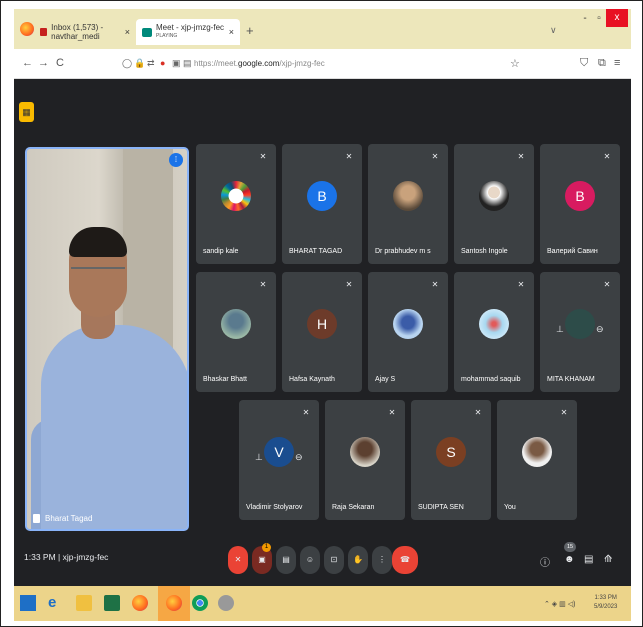 This screenshot has width=643, height=627. I want to click on participant-name: Ajay S, so click(385, 379).